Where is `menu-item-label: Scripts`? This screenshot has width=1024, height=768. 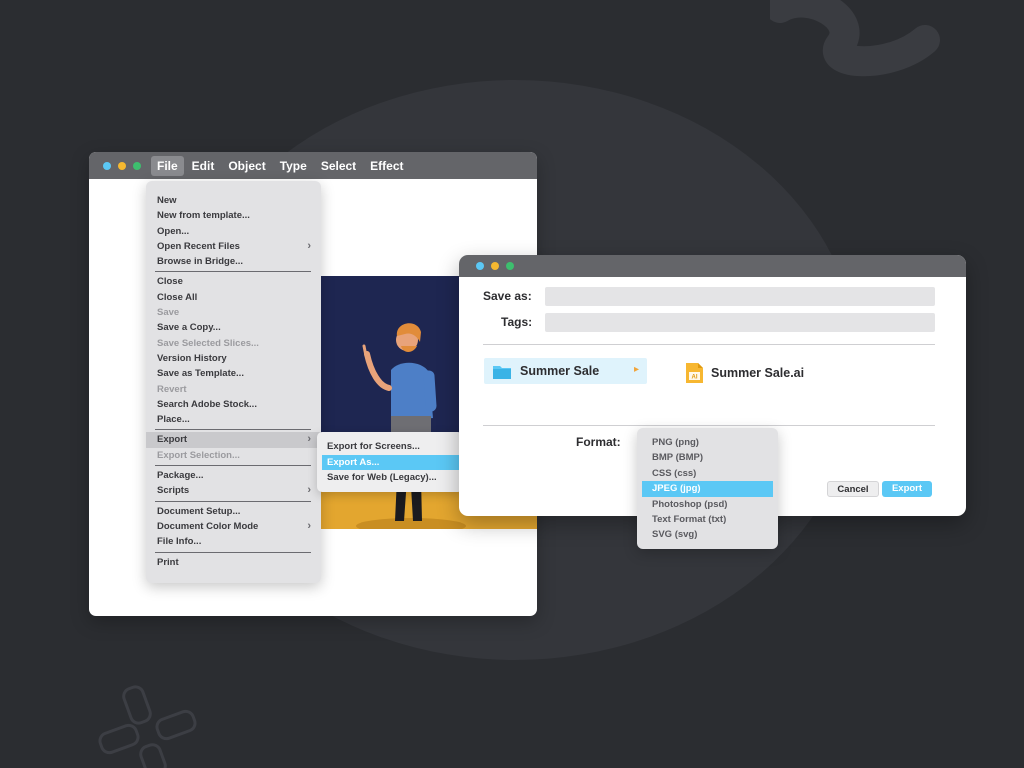 menu-item-label: Scripts is located at coordinates (173, 491).